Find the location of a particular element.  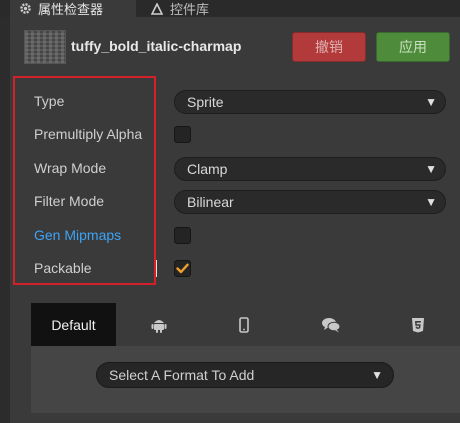

tab-android is located at coordinates (158, 324).